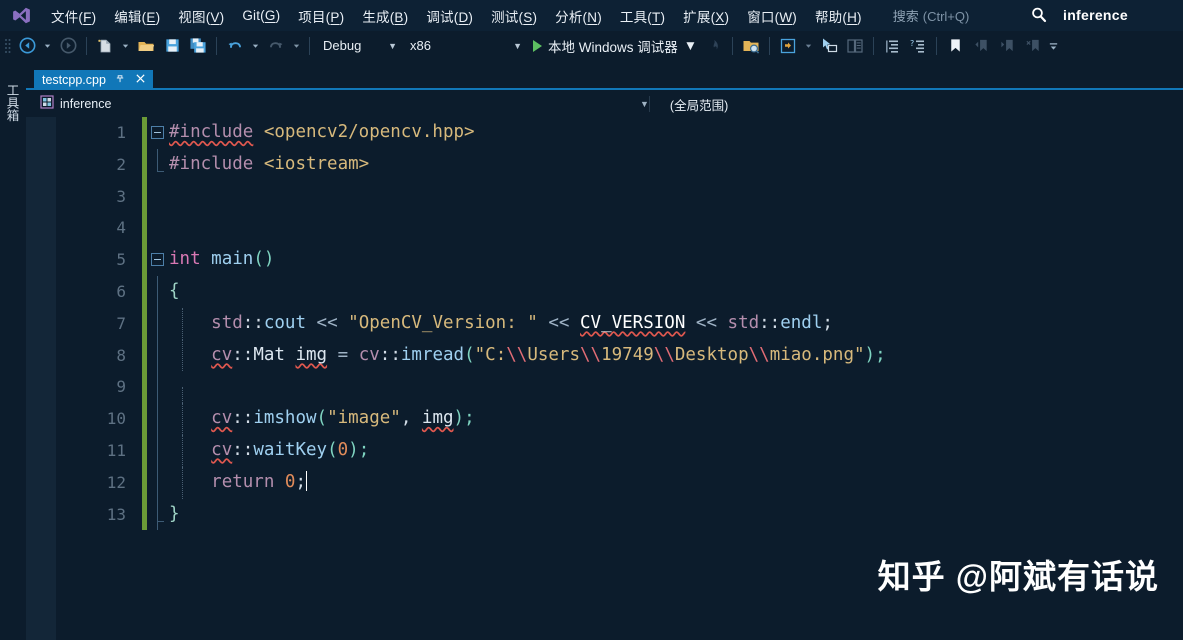 The width and height of the screenshot is (1183, 640). Describe the element at coordinates (47, 104) in the screenshot. I see `cpp-project-icon` at that location.